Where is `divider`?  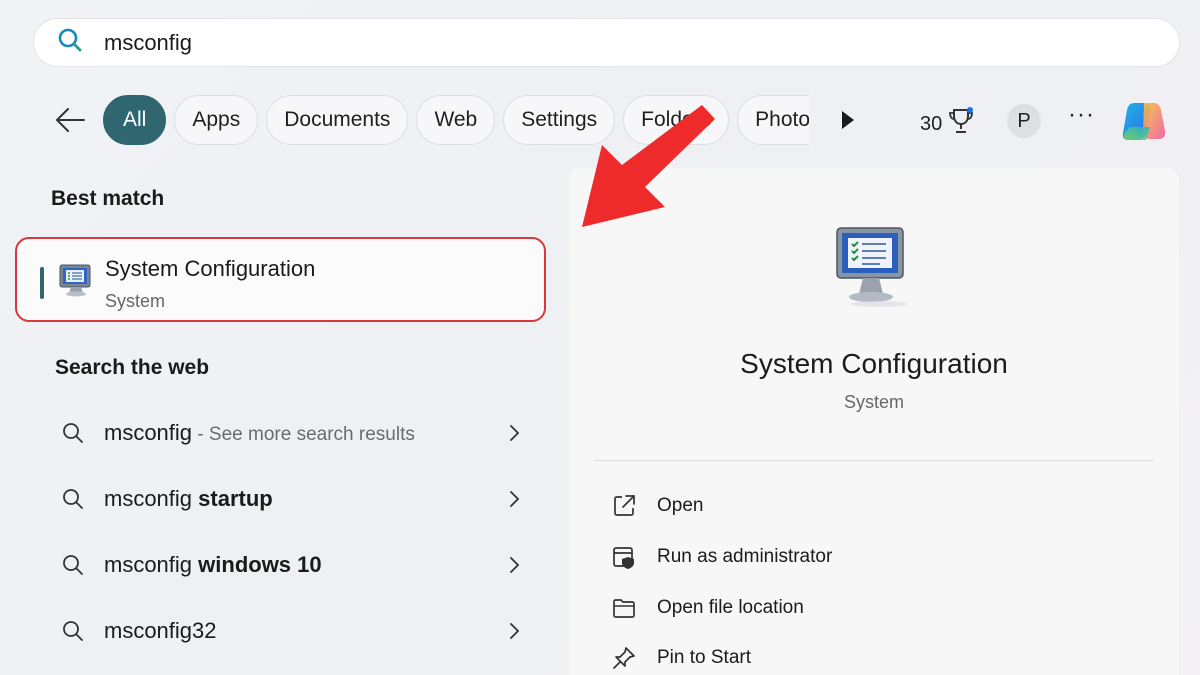 divider is located at coordinates (874, 460).